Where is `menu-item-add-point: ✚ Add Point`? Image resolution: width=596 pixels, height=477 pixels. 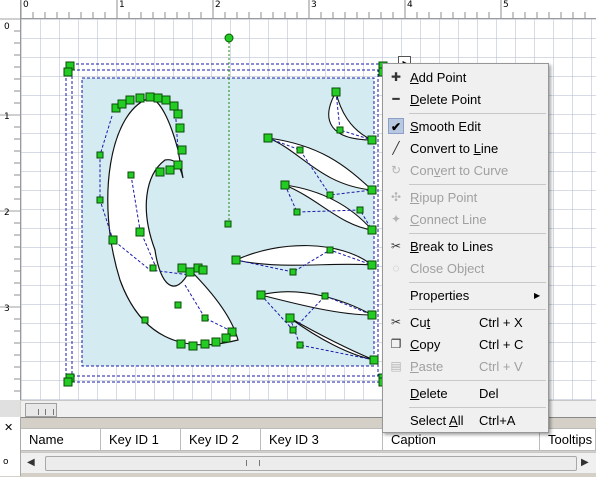
menu-item-add-point: ✚ Add Point is located at coordinates (465, 77).